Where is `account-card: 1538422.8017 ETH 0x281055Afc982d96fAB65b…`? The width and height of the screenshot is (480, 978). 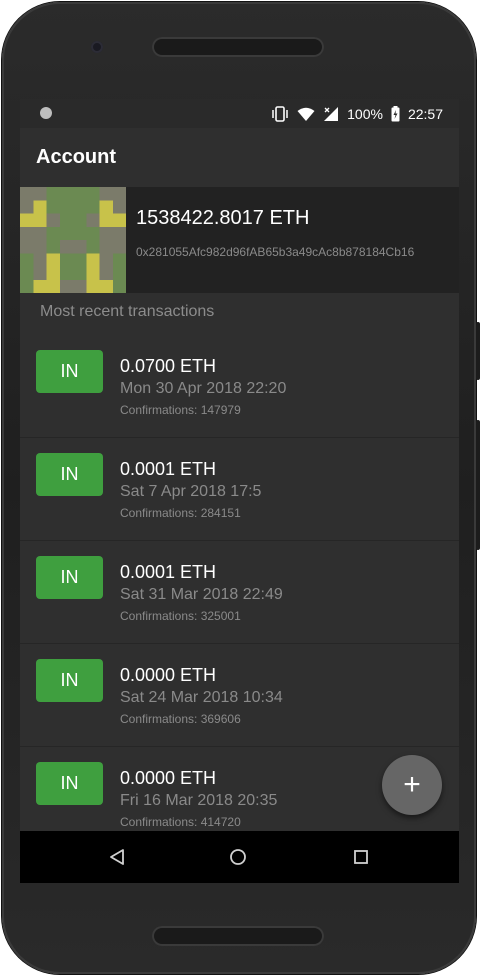
account-card: 1538422.8017 ETH 0x281055Afc982d96fAB65b… is located at coordinates (239, 240).